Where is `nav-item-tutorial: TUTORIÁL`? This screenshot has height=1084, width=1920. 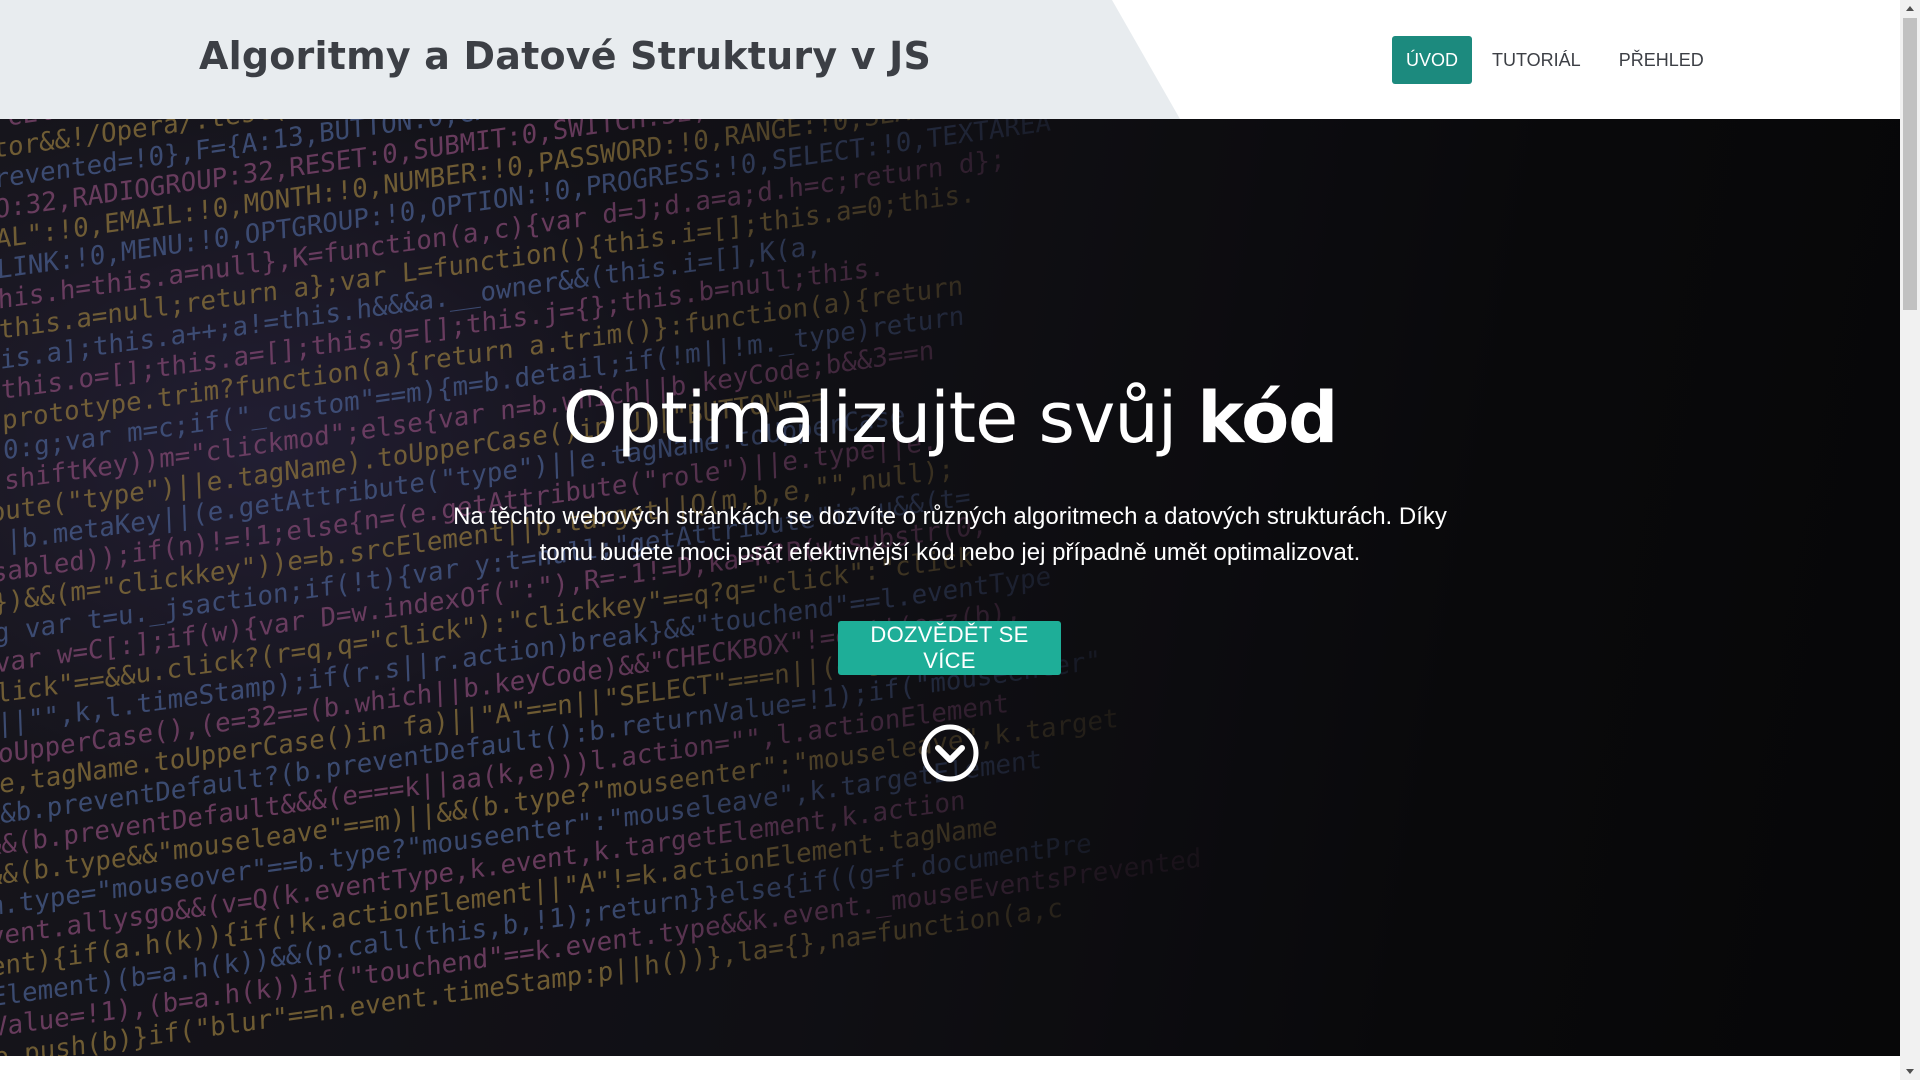 nav-item-tutorial: TUTORIÁL is located at coordinates (1536, 60).